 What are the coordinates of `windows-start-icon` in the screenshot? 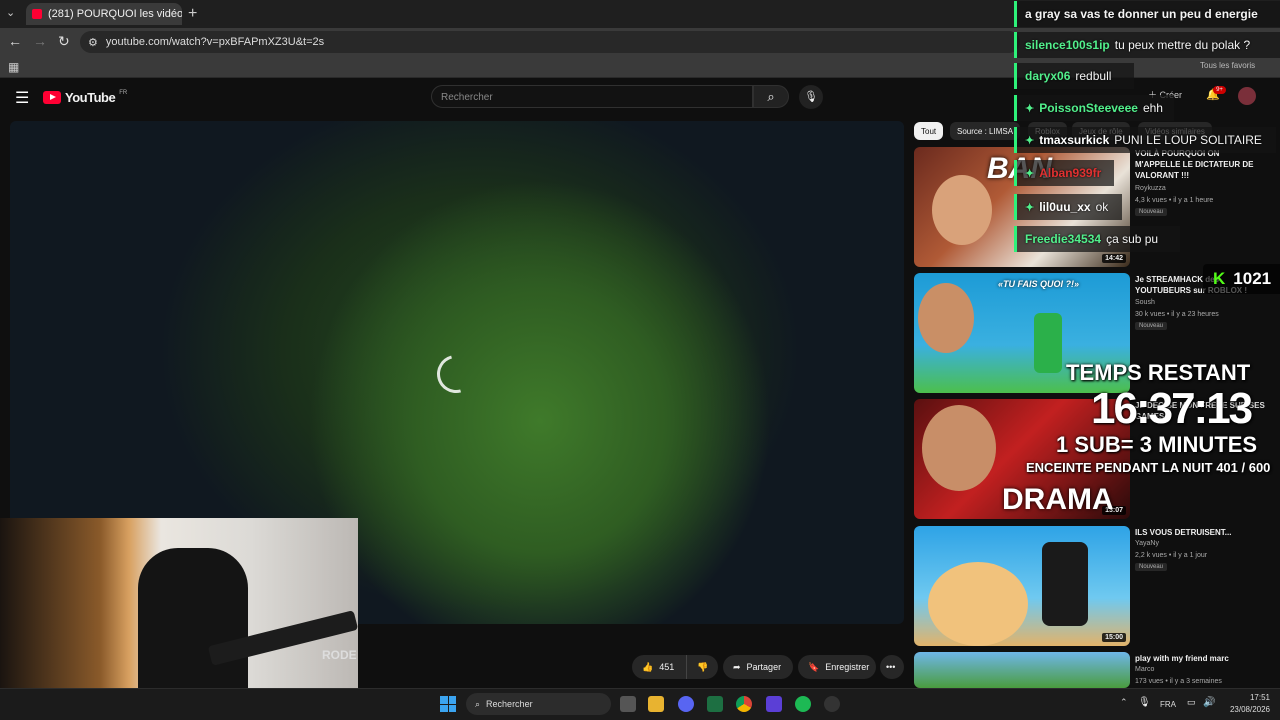 It's located at (448, 704).